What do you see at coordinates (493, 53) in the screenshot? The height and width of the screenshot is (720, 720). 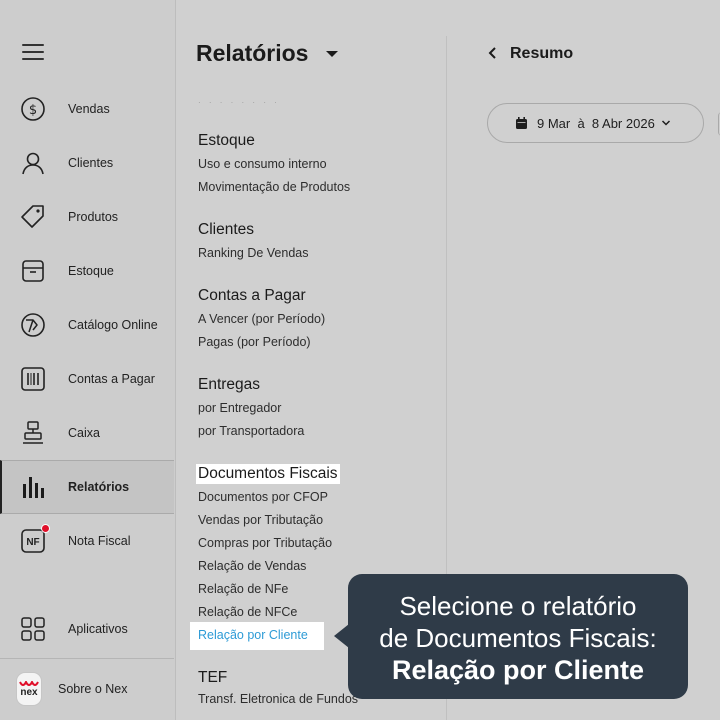 I see `chevron-left-icon` at bounding box center [493, 53].